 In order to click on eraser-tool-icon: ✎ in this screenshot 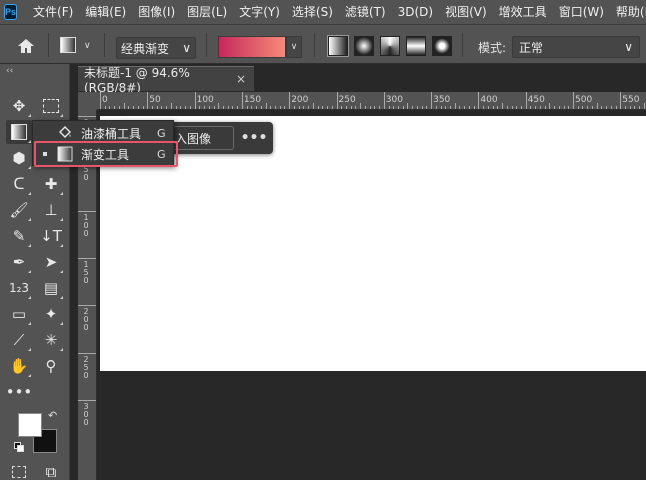, I will do `click(19, 236)`.